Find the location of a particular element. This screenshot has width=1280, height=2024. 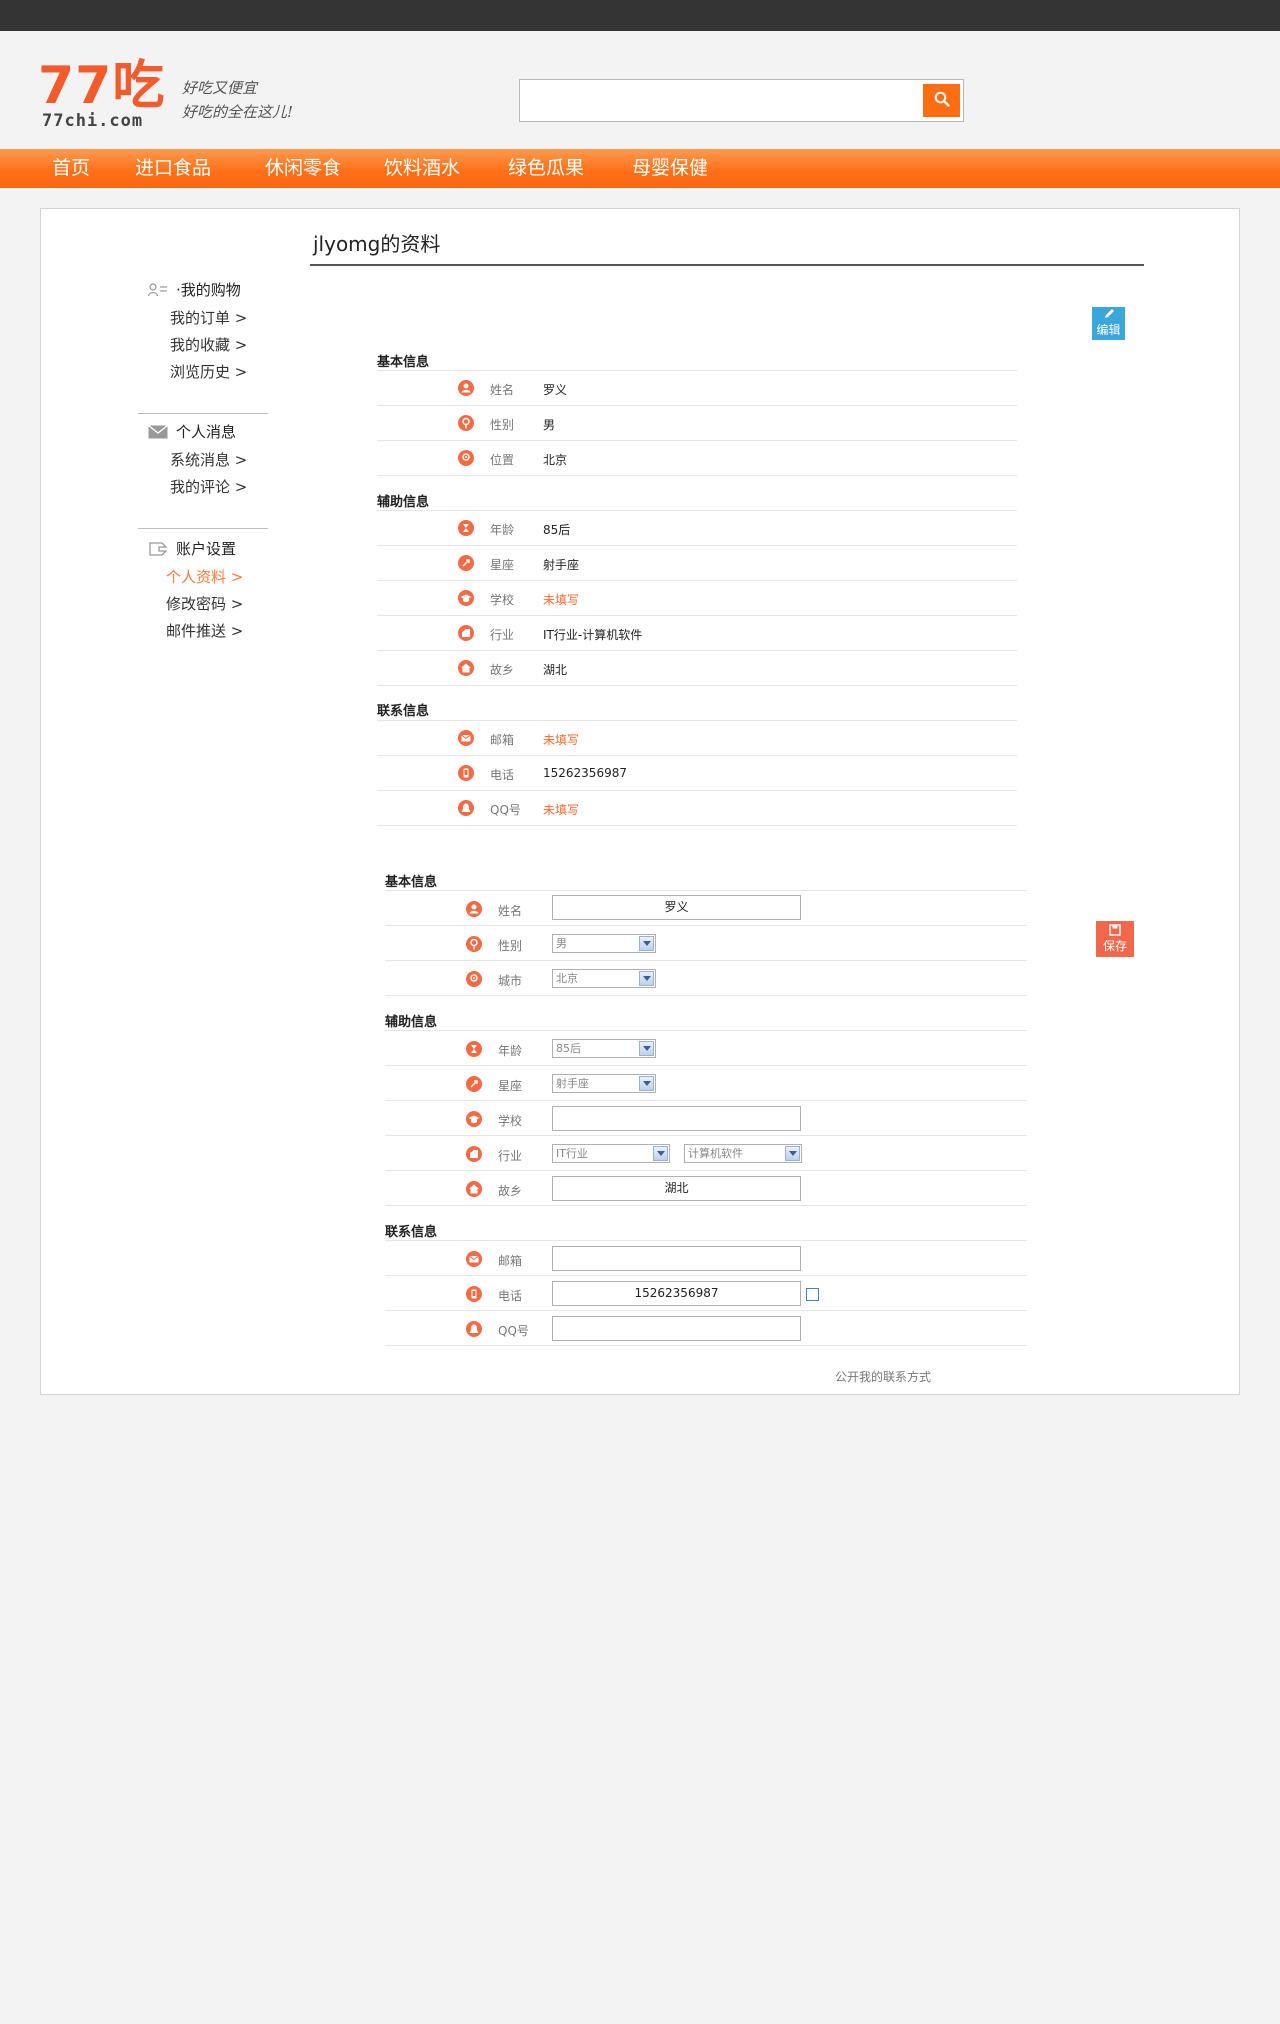

nav-home: 首页 is located at coordinates (71, 168).